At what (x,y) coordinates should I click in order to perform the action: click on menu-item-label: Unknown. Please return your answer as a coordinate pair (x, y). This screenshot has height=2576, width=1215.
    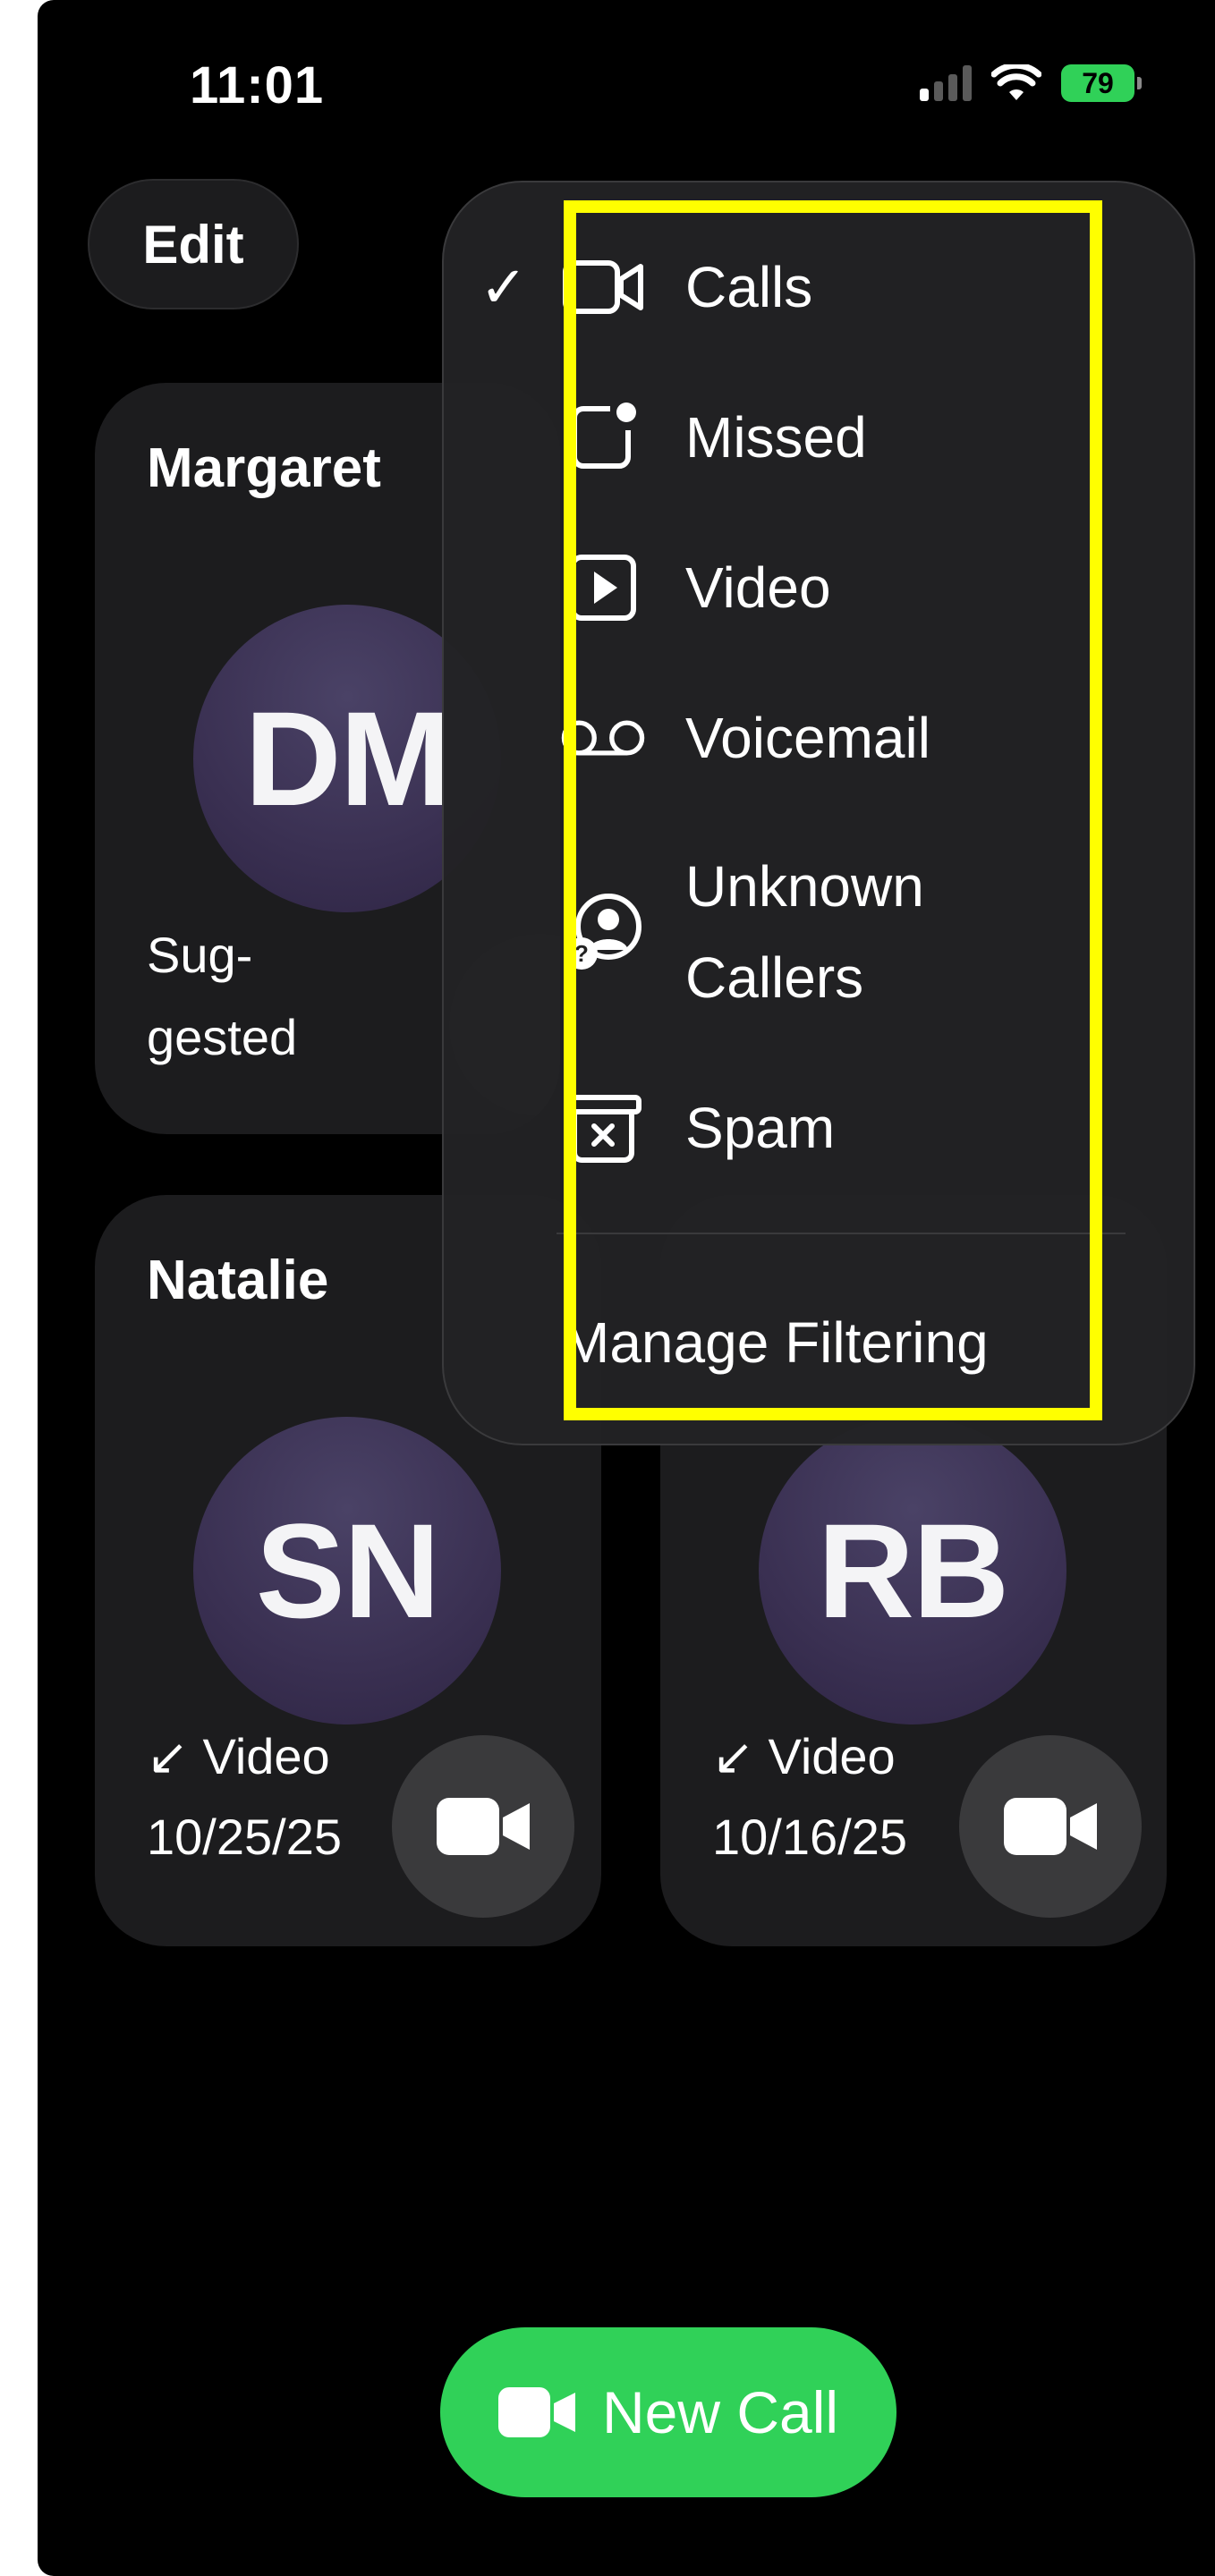
    Looking at the image, I should click on (805, 886).